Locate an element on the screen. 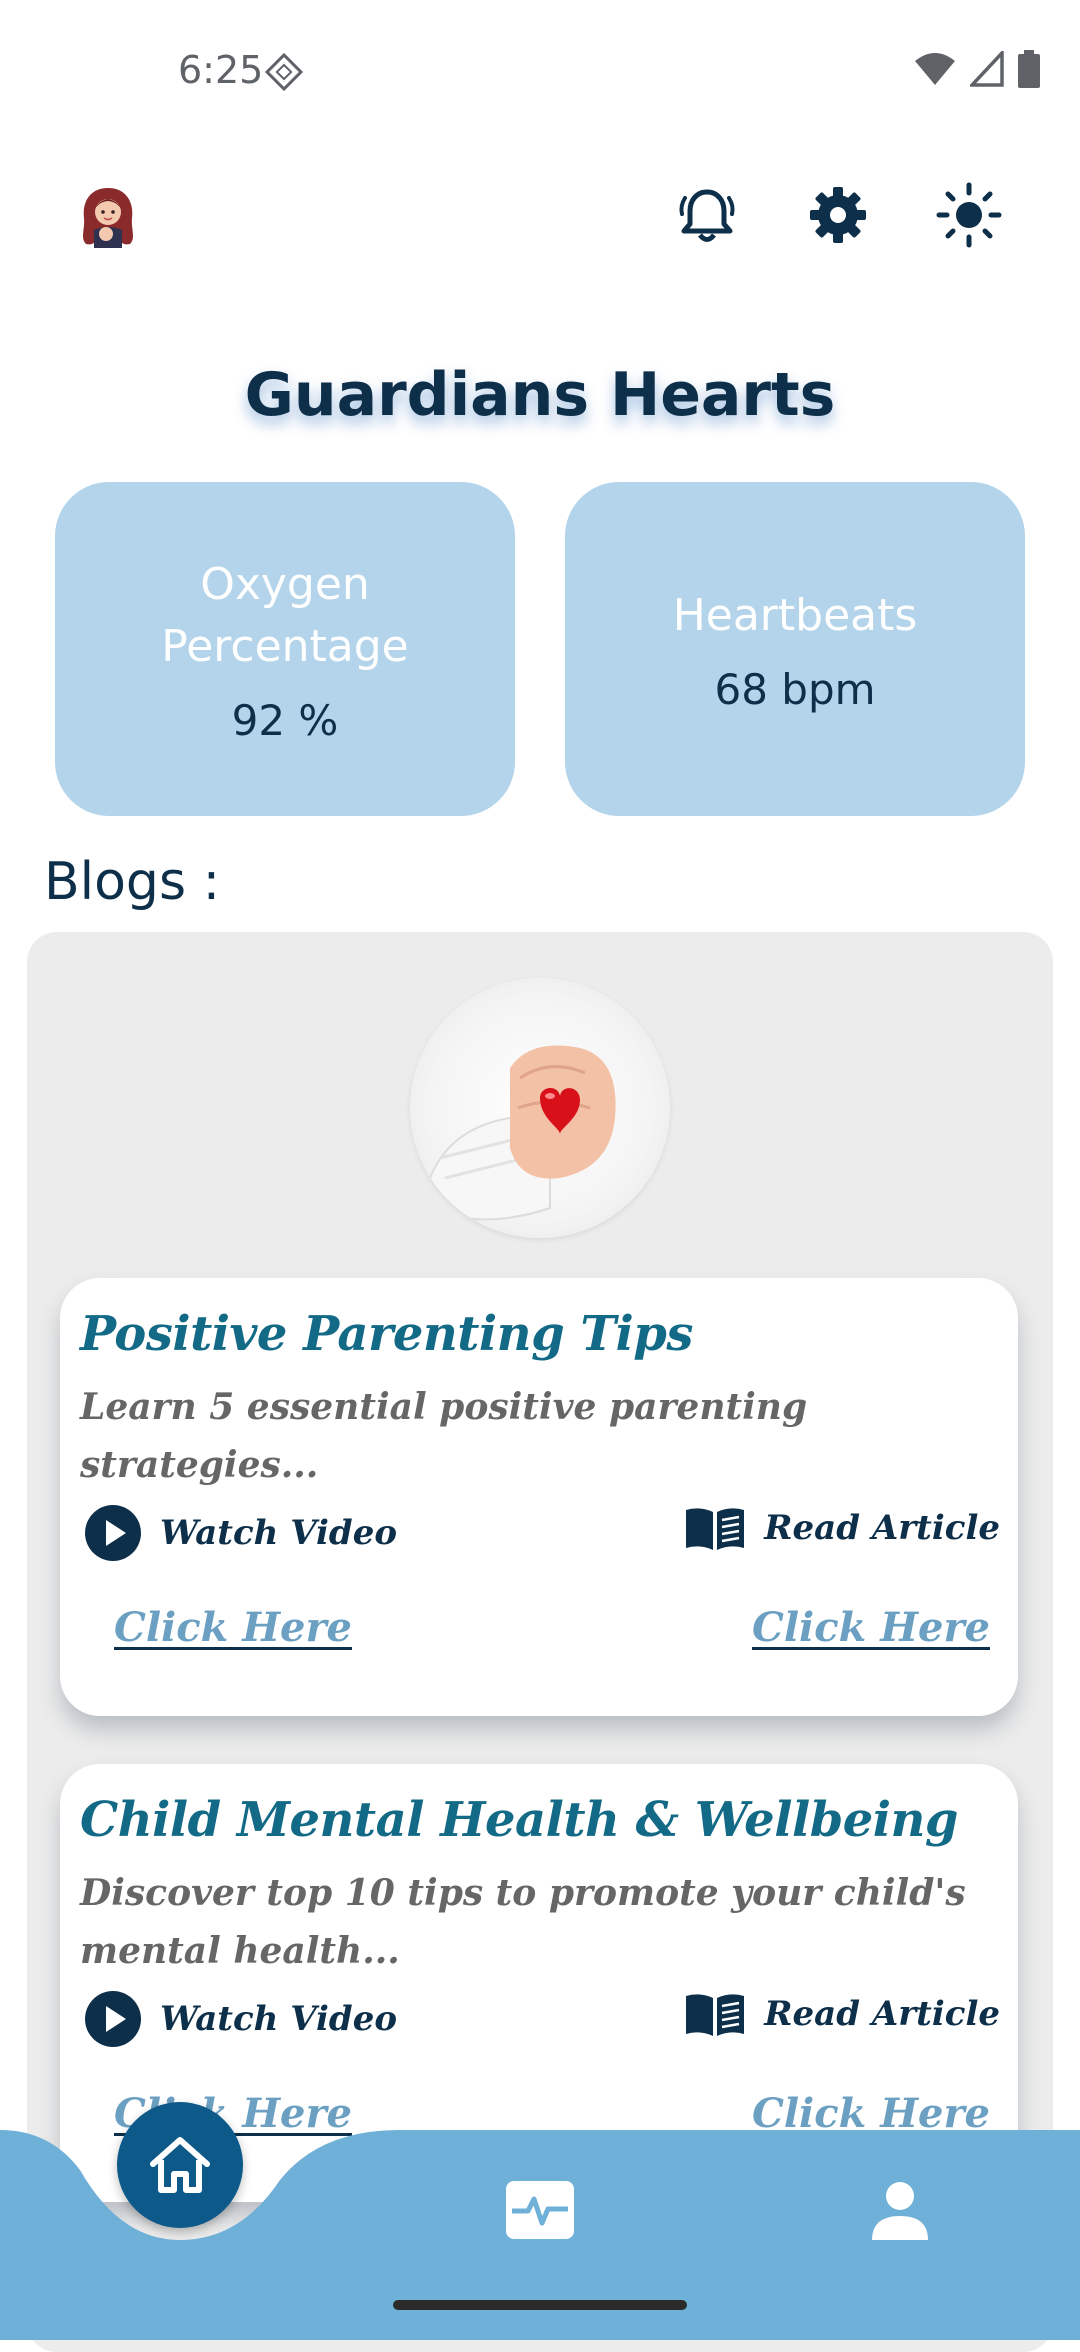 This screenshot has height=2352, width=1080. app-title: Guardians Hearts is located at coordinates (540, 395).